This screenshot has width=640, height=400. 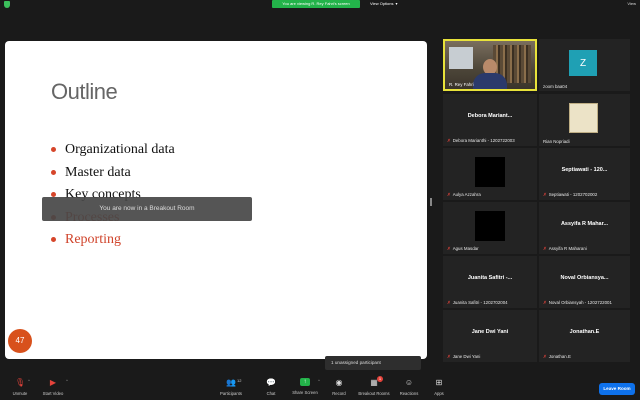 I want to click on participant-tile: Assyifa R Mahar... ✗ Assyifa R Maharani, so click(x=584, y=228).